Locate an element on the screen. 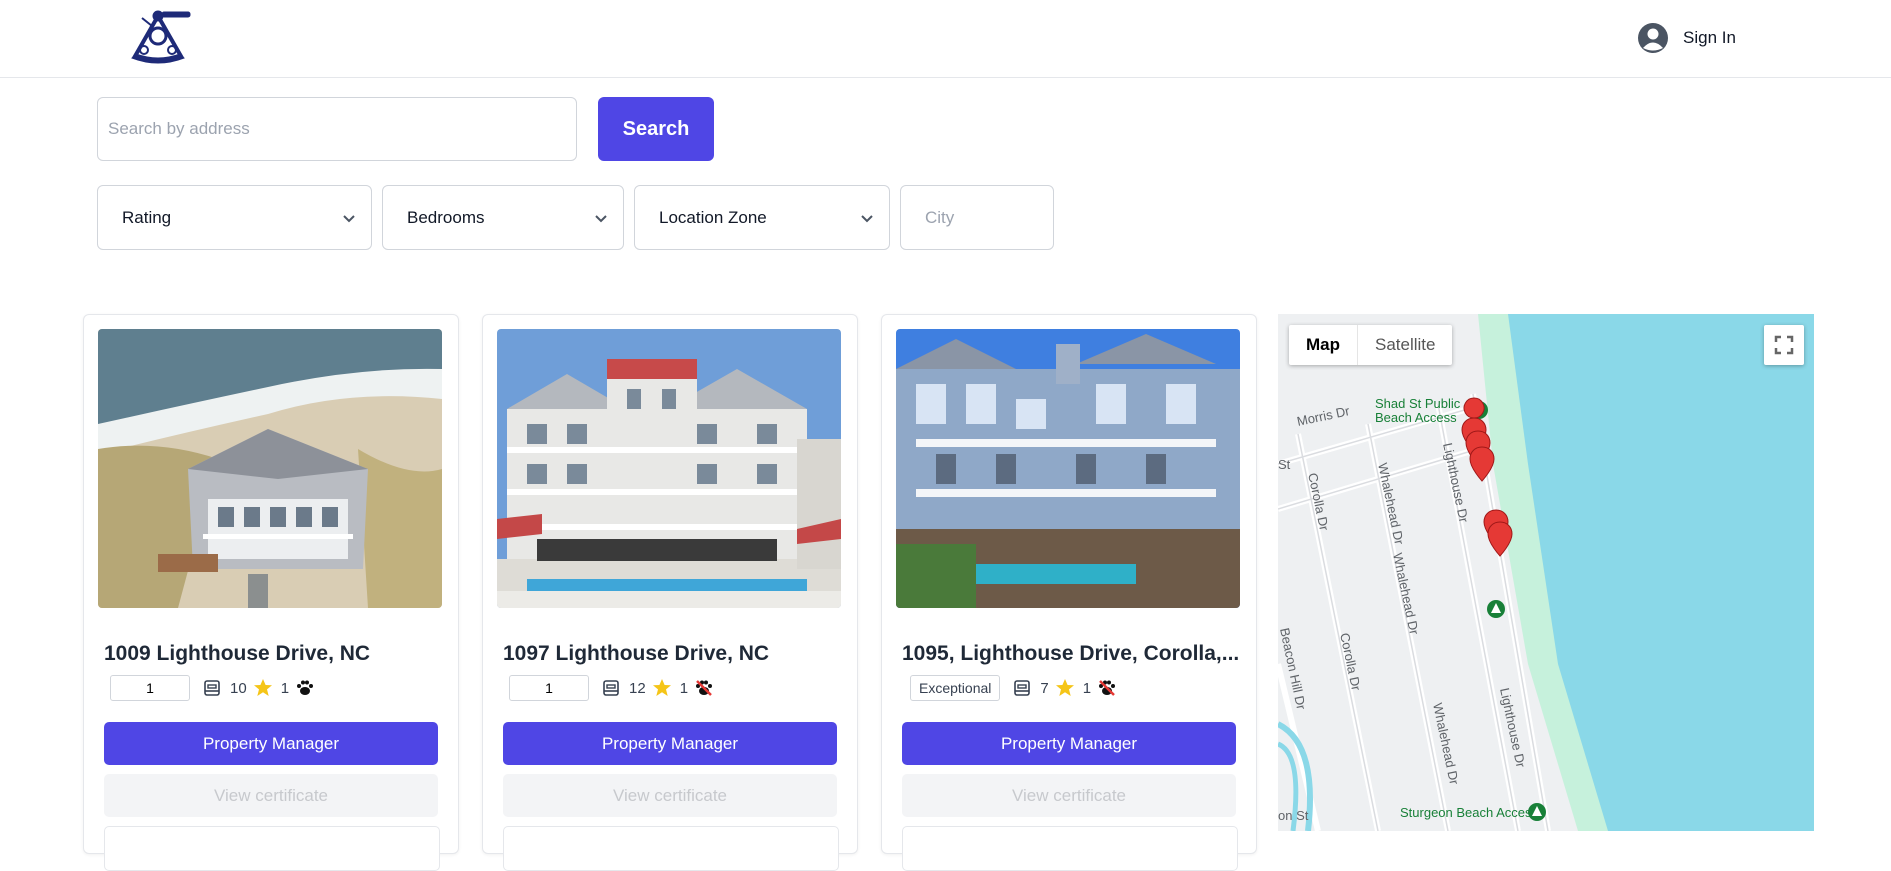 The image size is (1891, 871). tab-map: Map is located at coordinates (1323, 345).